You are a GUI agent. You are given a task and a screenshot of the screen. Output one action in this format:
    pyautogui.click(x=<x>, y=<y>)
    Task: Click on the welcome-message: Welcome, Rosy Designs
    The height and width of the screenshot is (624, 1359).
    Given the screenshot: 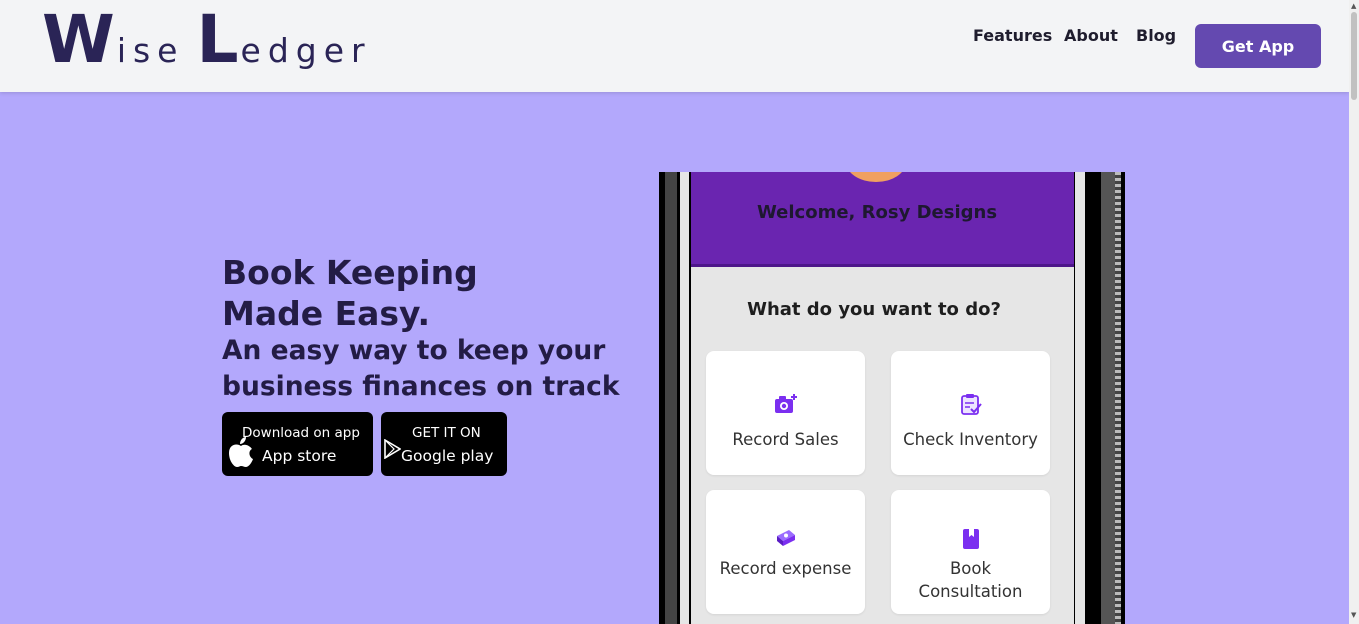 What is the action you would take?
    pyautogui.click(x=877, y=212)
    